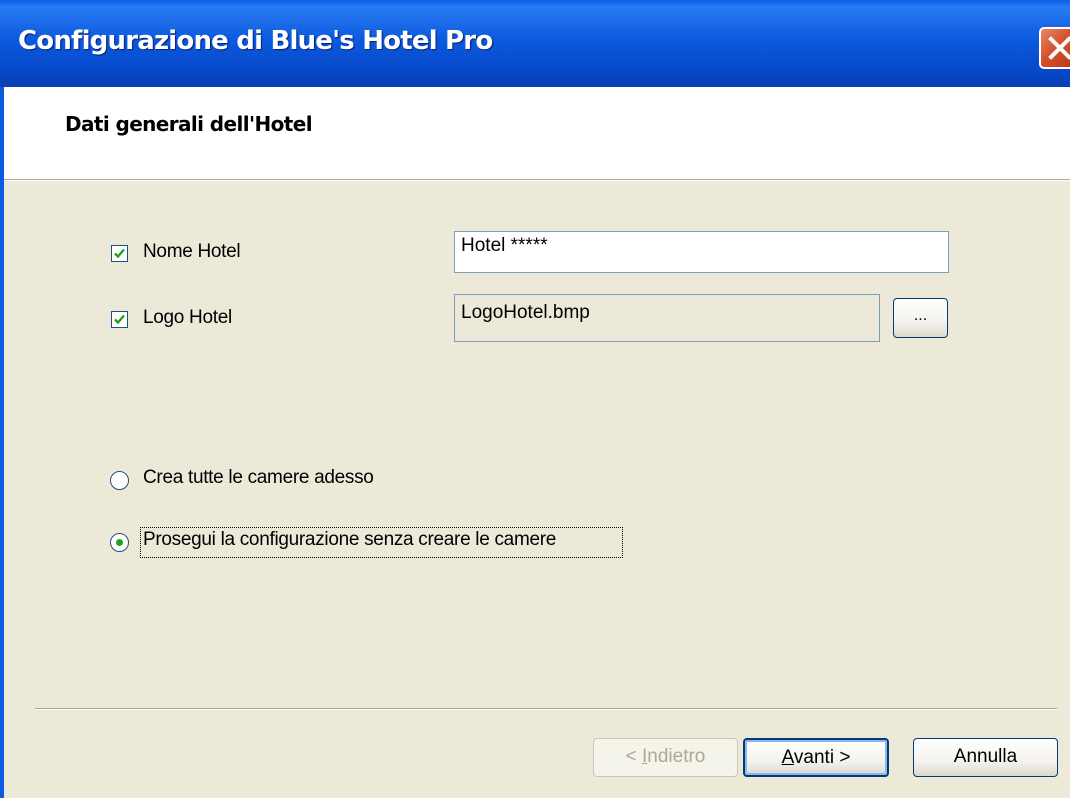  I want to click on title-bar: Configurazione di Blue's Hotel Pro, so click(535, 43).